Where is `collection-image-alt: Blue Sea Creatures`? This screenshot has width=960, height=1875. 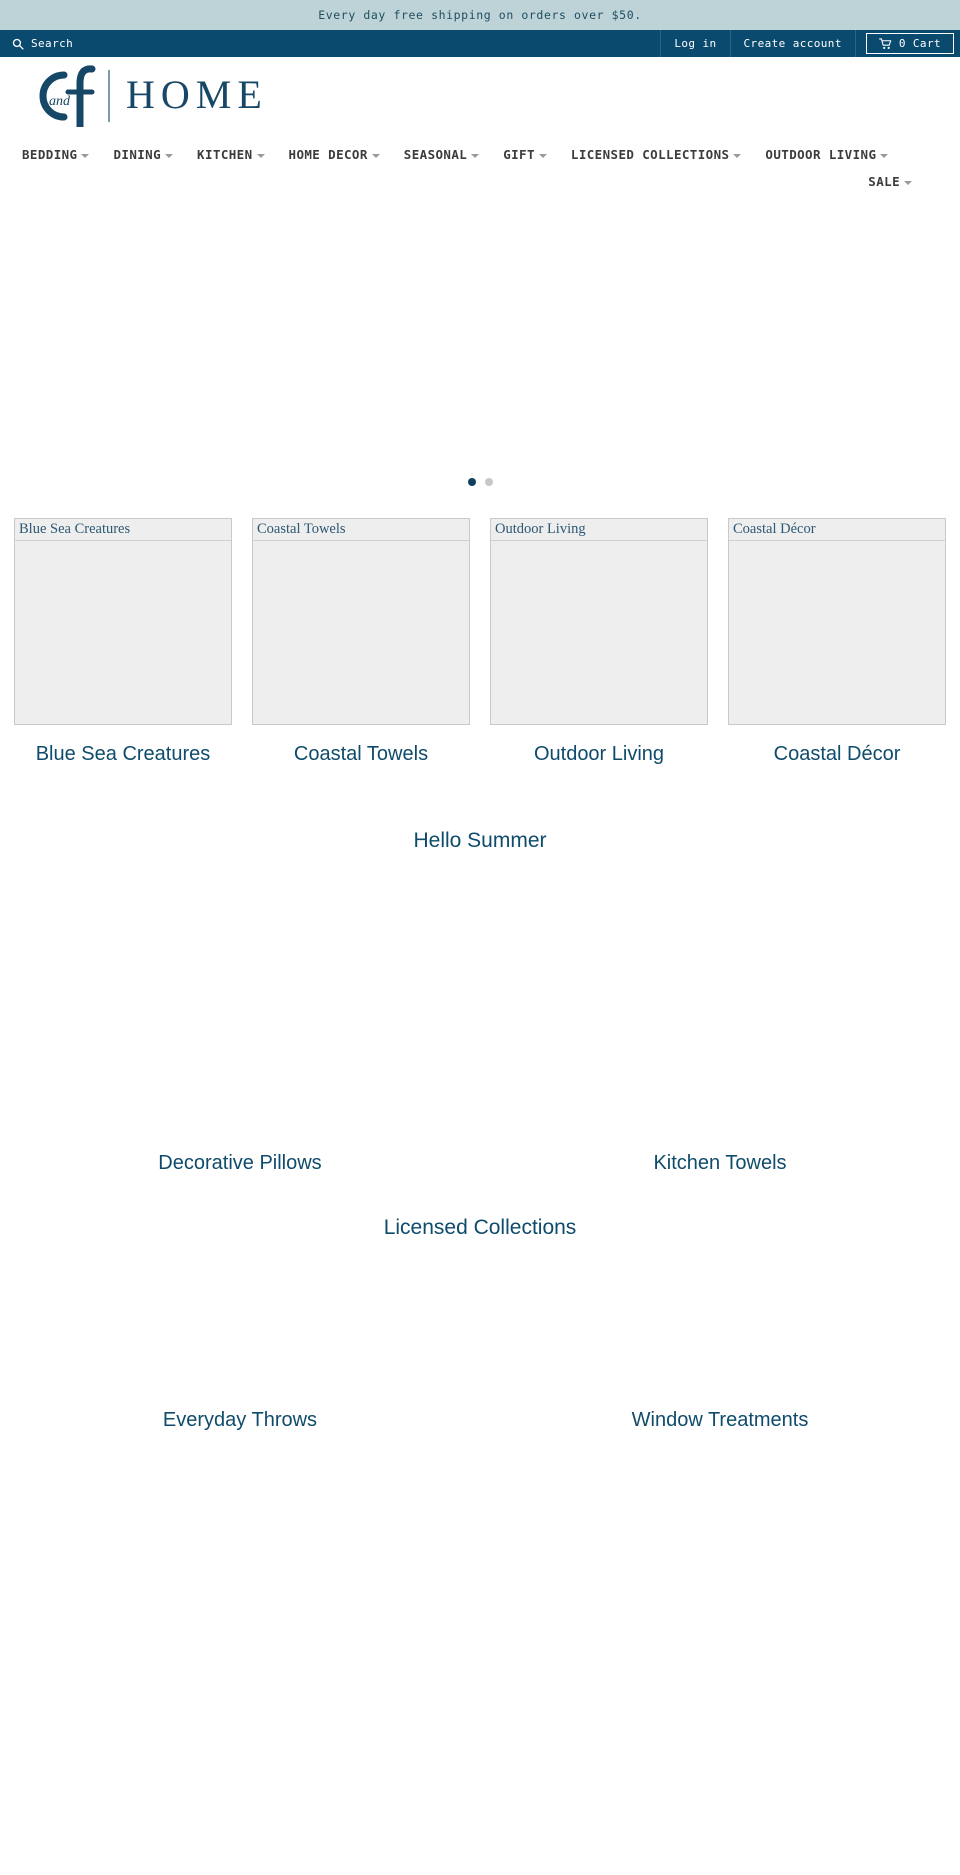
collection-image-alt: Blue Sea Creatures is located at coordinates (75, 529).